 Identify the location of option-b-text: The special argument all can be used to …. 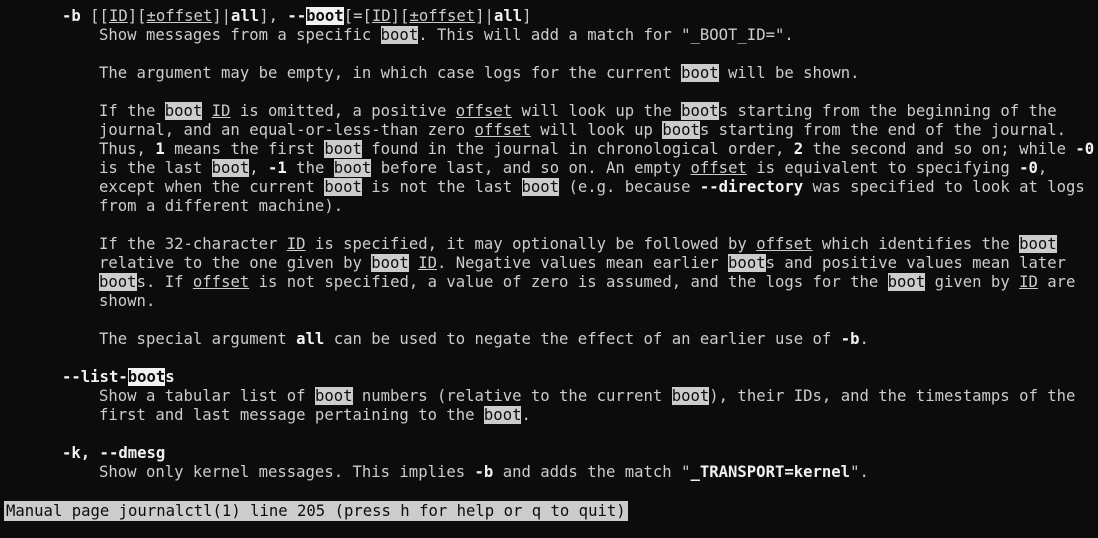
(484, 339).